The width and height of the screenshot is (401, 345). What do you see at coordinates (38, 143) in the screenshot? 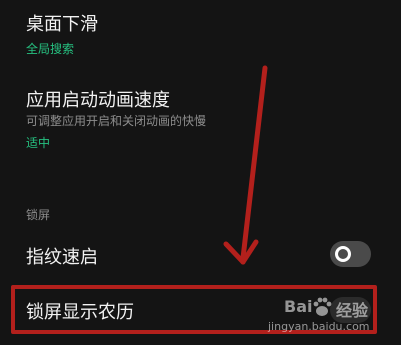
I see `app-animation-value: 适中` at bounding box center [38, 143].